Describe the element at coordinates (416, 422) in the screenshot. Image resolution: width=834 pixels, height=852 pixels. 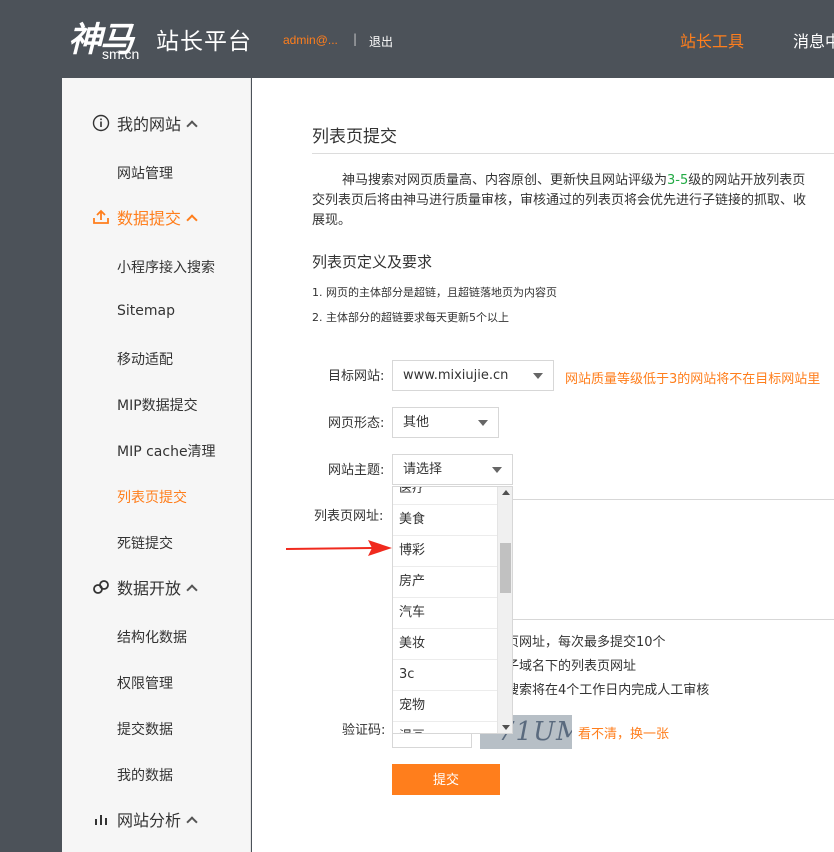
I see `select-value: 其他` at that location.